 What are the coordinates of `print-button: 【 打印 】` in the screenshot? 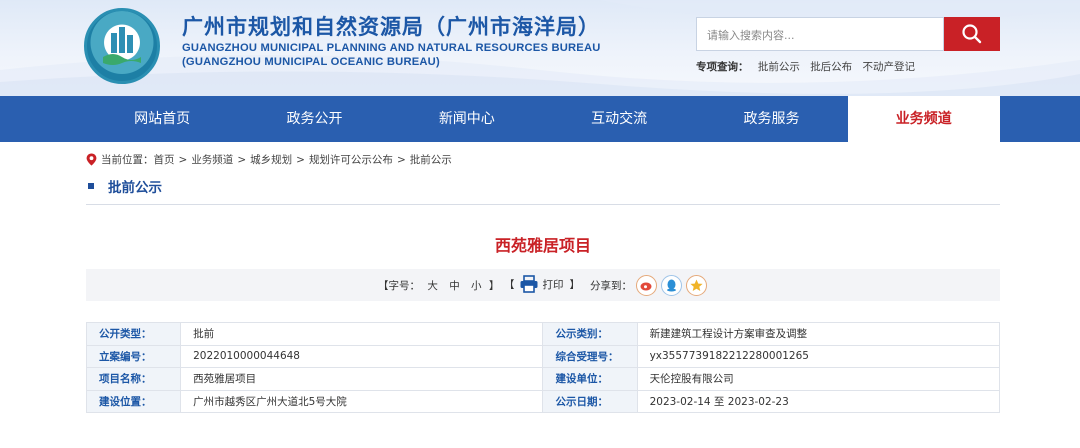 It's located at (542, 284).